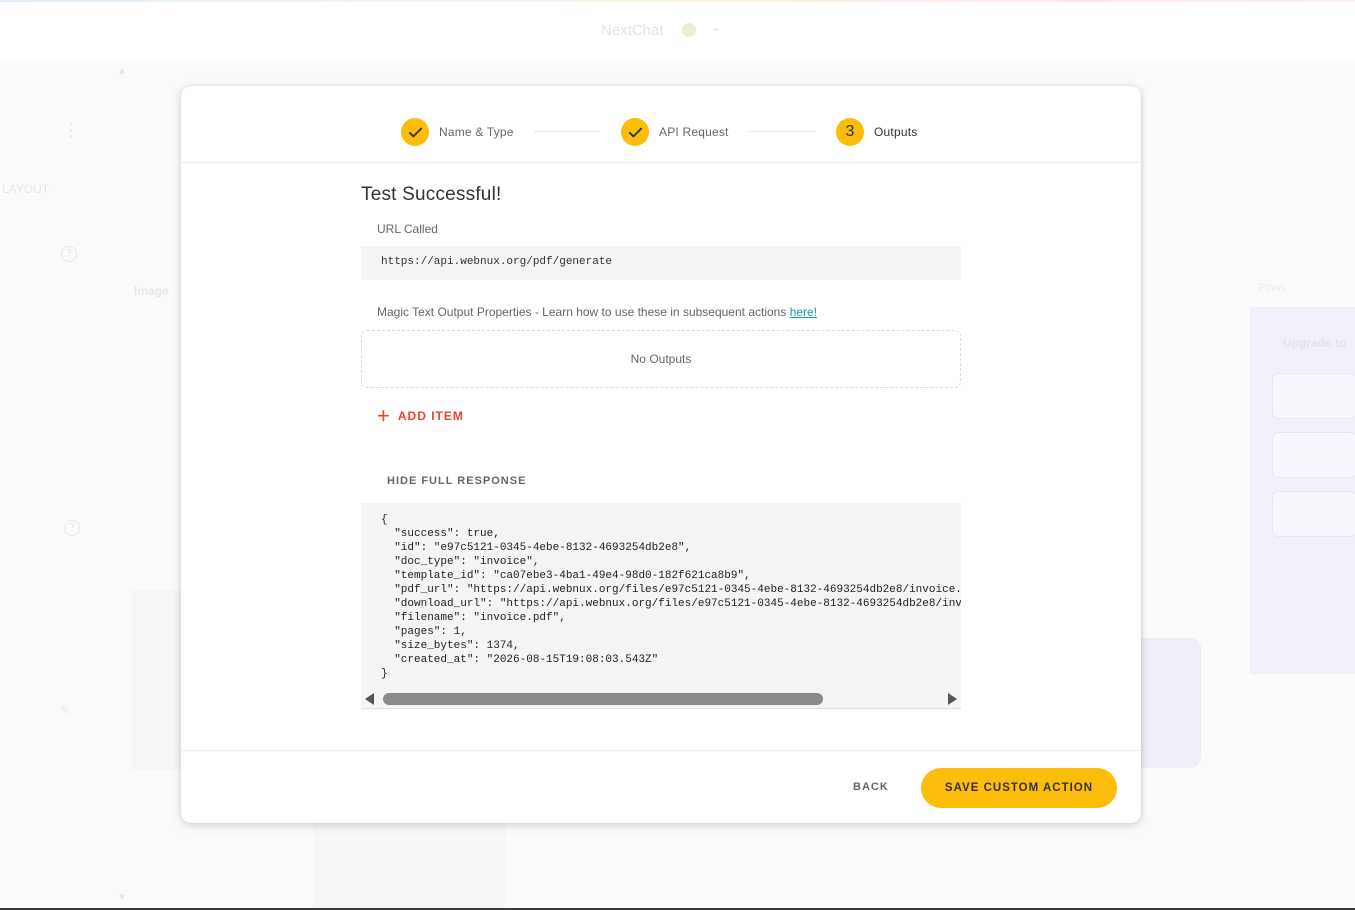 The width and height of the screenshot is (1355, 910). What do you see at coordinates (1315, 343) in the screenshot?
I see `background-upgrade-title: Upgrade to` at bounding box center [1315, 343].